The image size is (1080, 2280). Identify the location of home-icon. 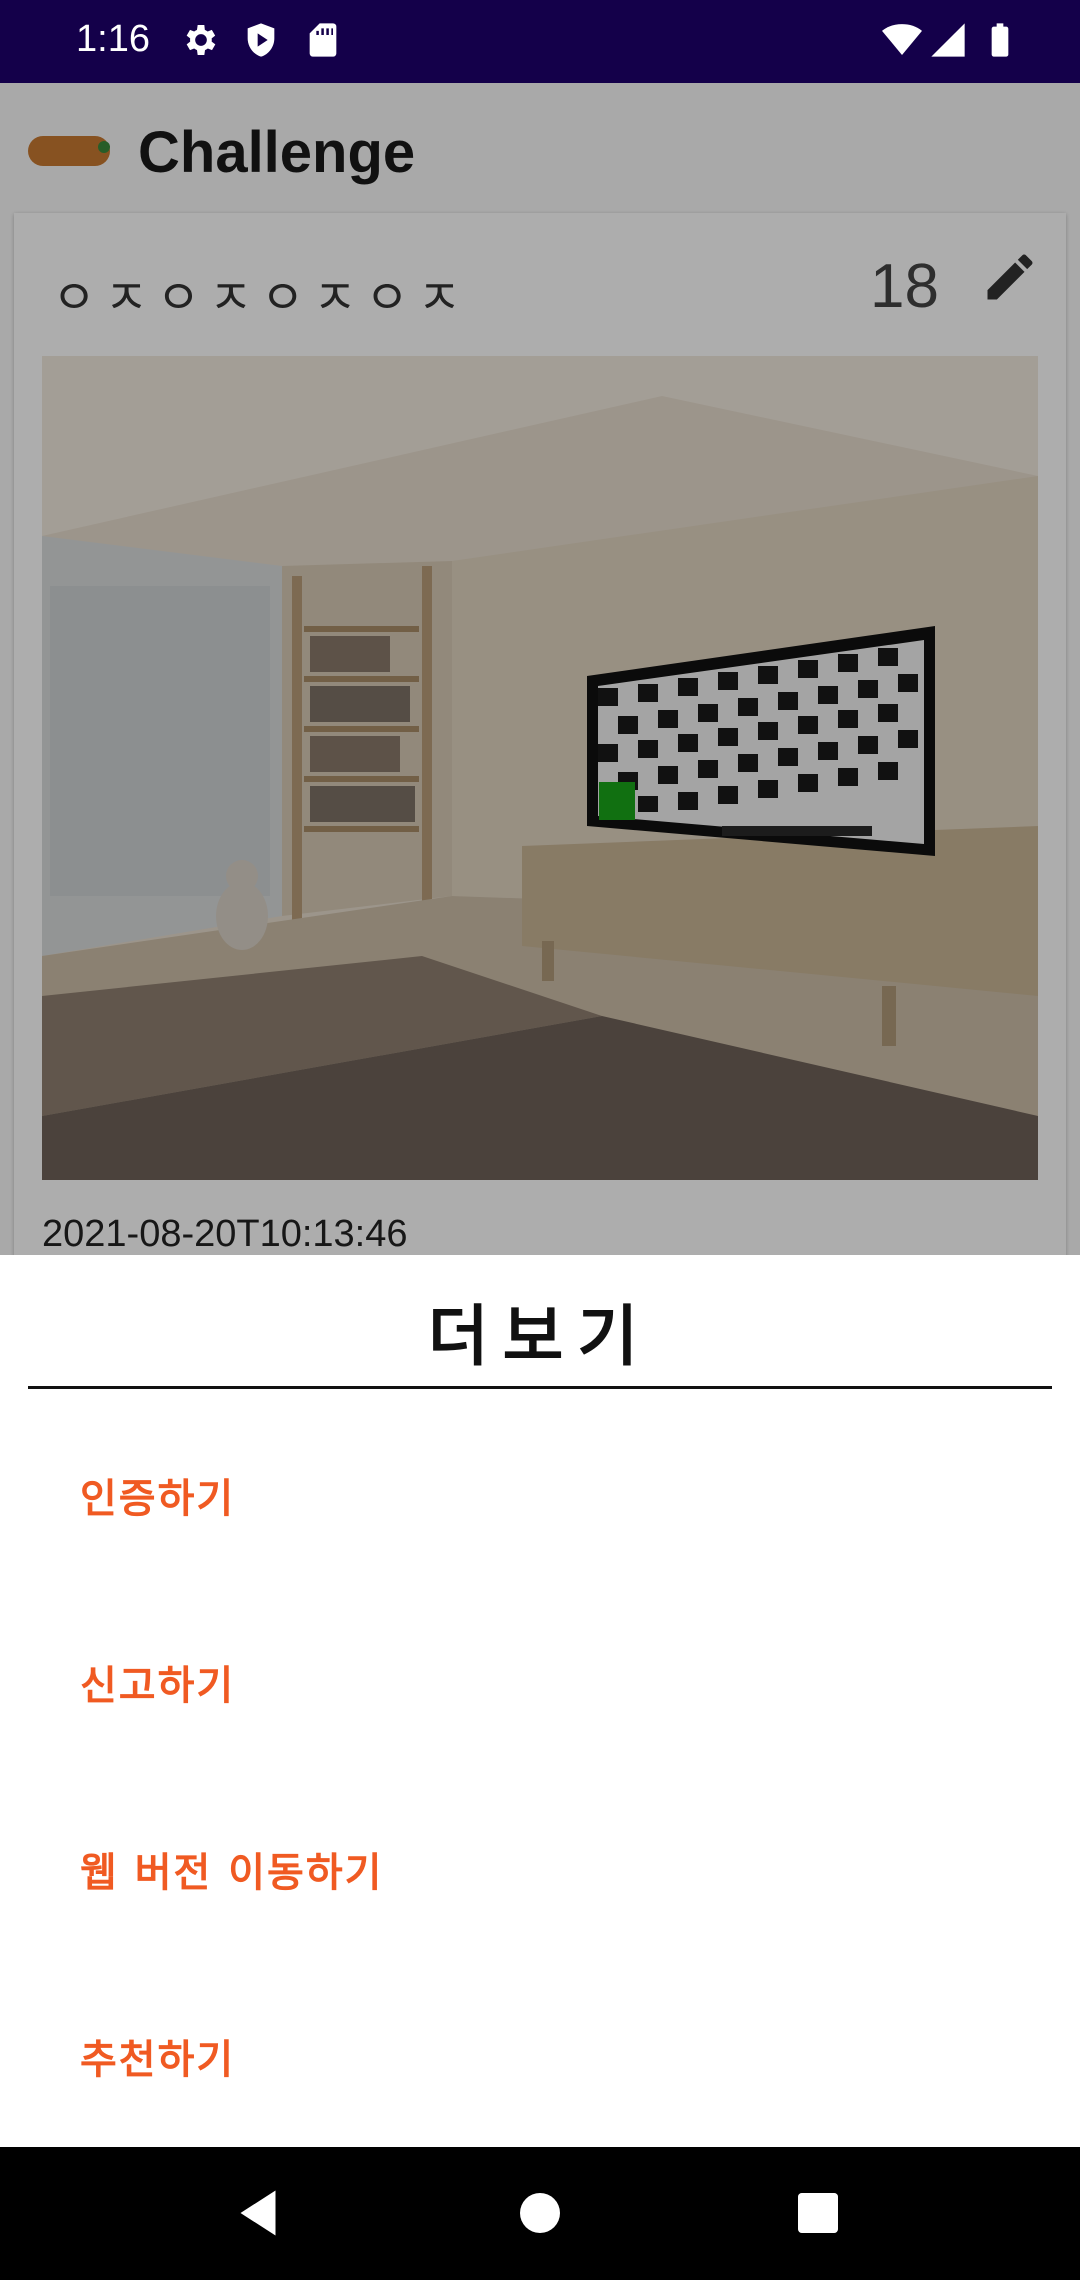
(540, 2213).